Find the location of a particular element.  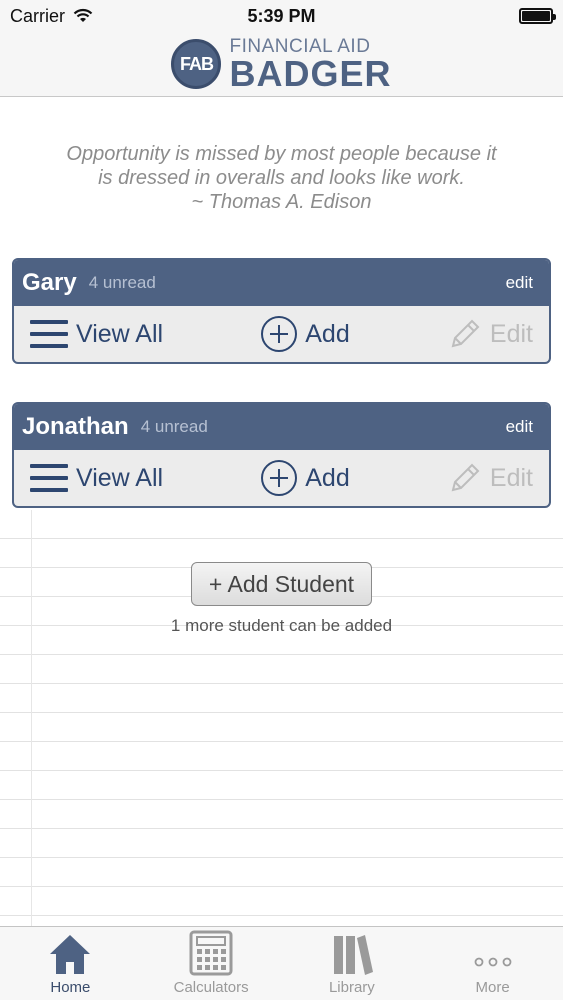

app-header: FAB FINANCIAL AID BADGER is located at coordinates (281, 64).